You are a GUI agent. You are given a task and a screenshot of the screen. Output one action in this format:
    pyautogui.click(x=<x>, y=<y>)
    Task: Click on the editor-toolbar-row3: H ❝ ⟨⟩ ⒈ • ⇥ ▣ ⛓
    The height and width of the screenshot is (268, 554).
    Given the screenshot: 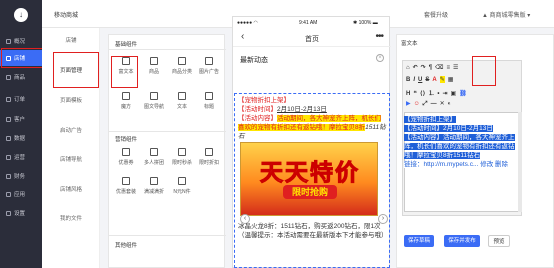 What is the action you would take?
    pyautogui.click(x=438, y=92)
    